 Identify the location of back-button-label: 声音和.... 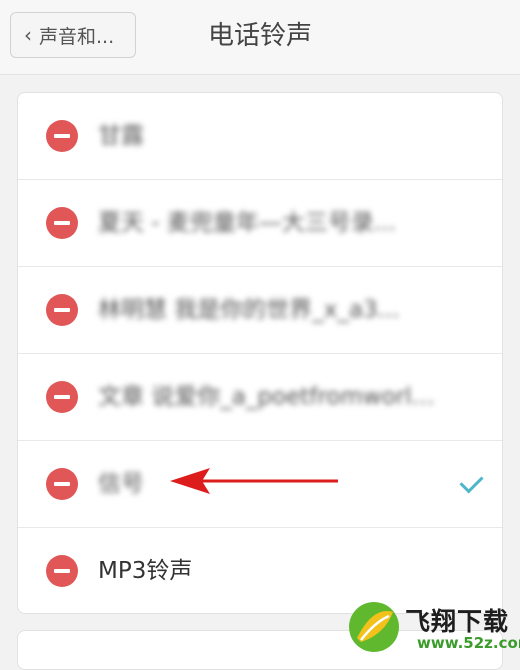
(77, 36).